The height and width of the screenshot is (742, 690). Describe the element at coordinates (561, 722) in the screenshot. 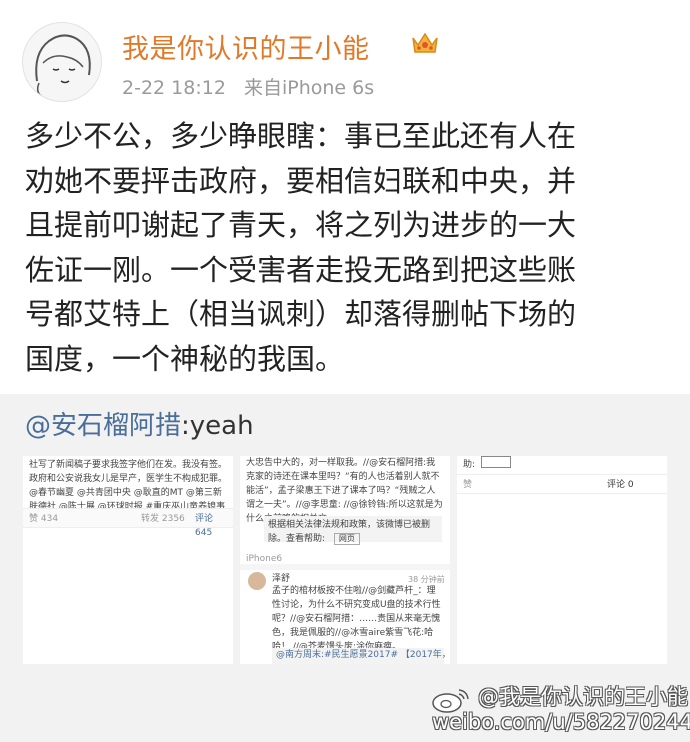

I see `watermark-url: weibo.com/u/5822702445` at that location.